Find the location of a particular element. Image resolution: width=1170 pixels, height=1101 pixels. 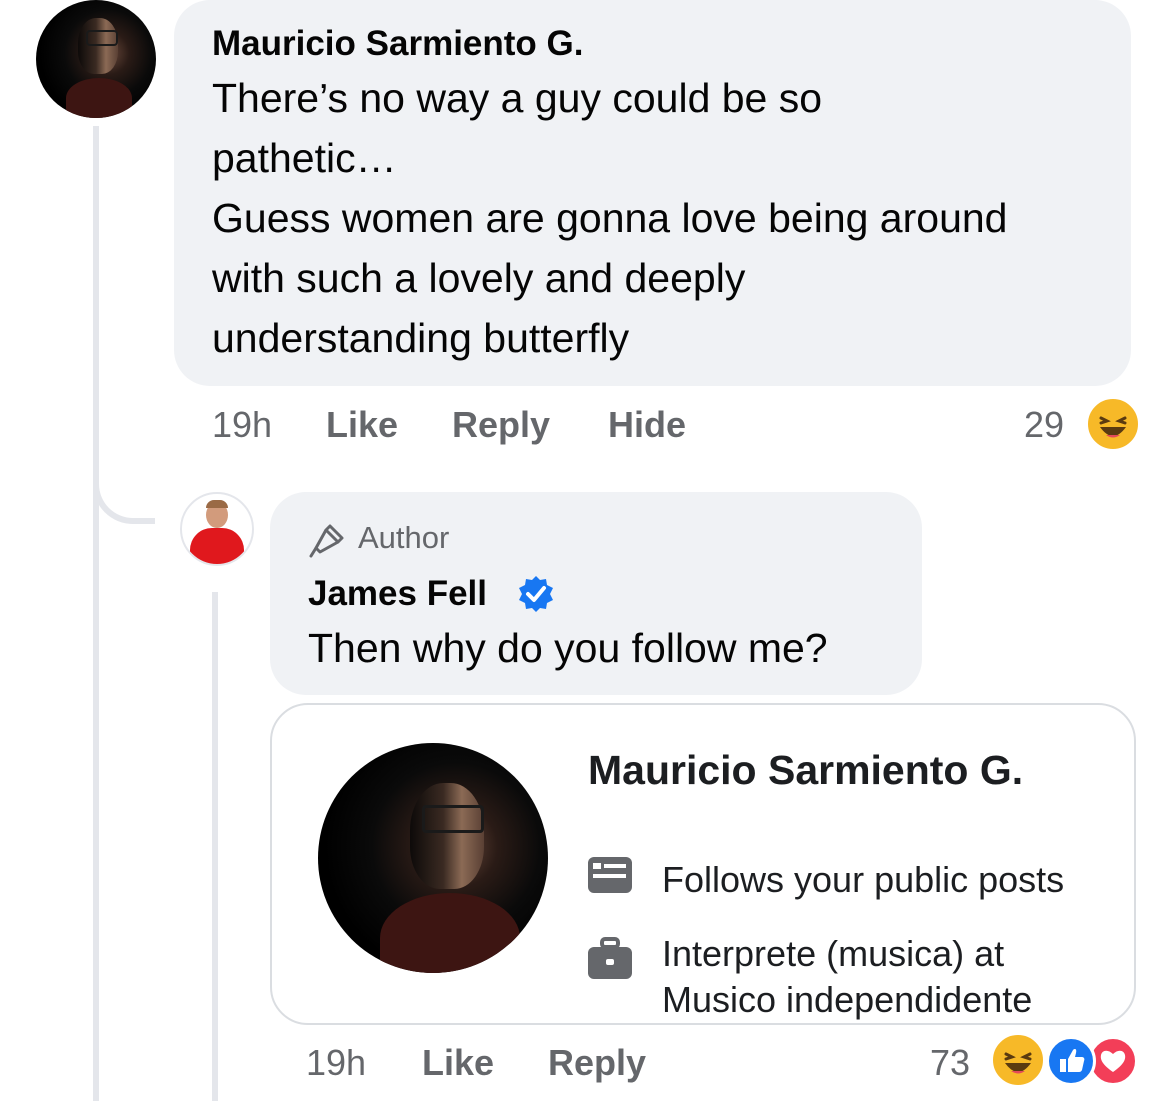

comment-author-name: Mauricio Sarmiento G. is located at coordinates (397, 44).